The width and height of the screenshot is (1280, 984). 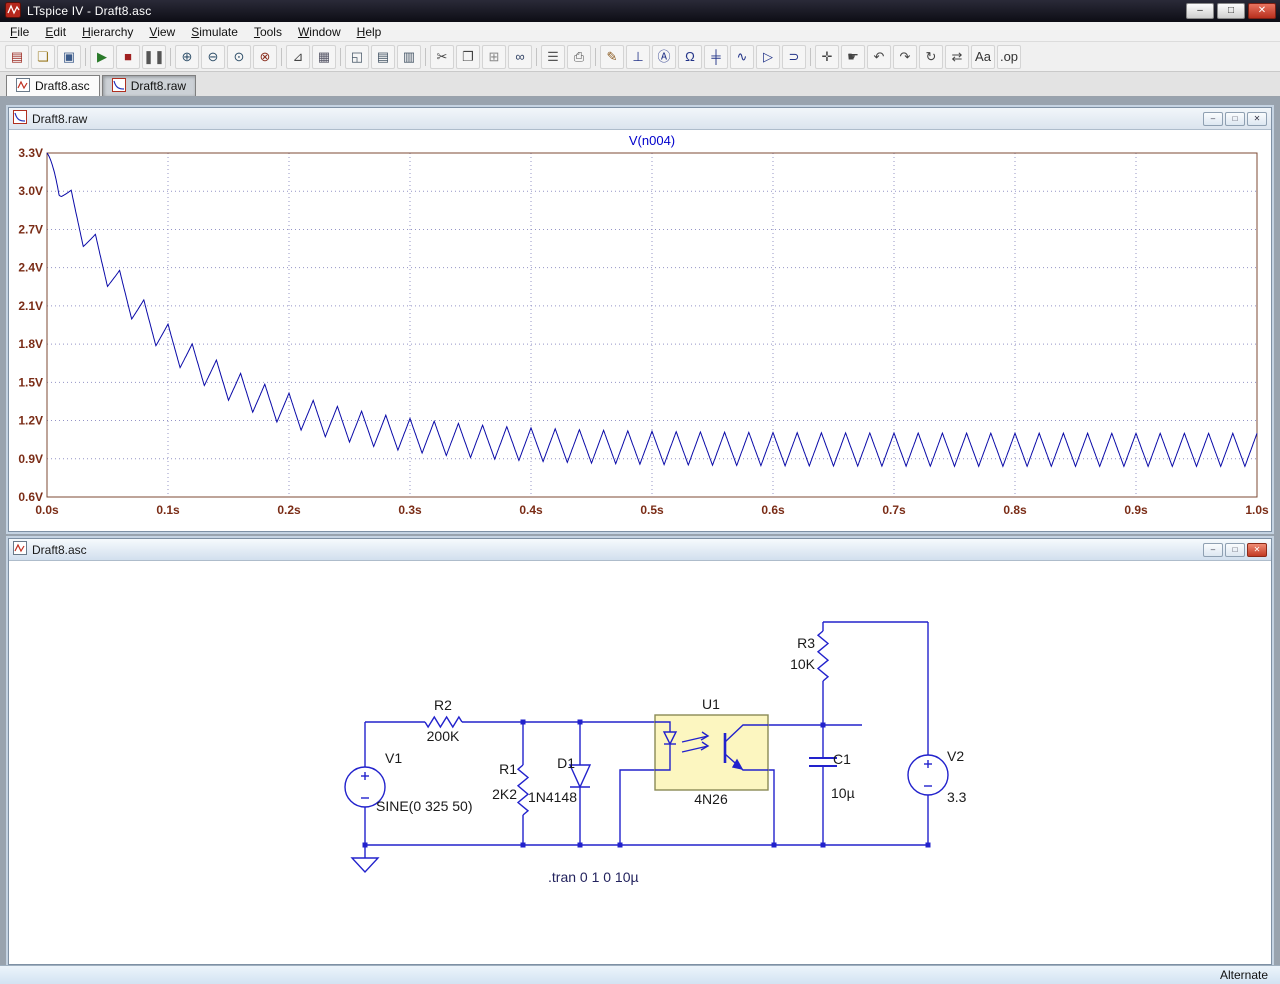 What do you see at coordinates (268, 32) in the screenshot?
I see `menu-tools: Tools` at bounding box center [268, 32].